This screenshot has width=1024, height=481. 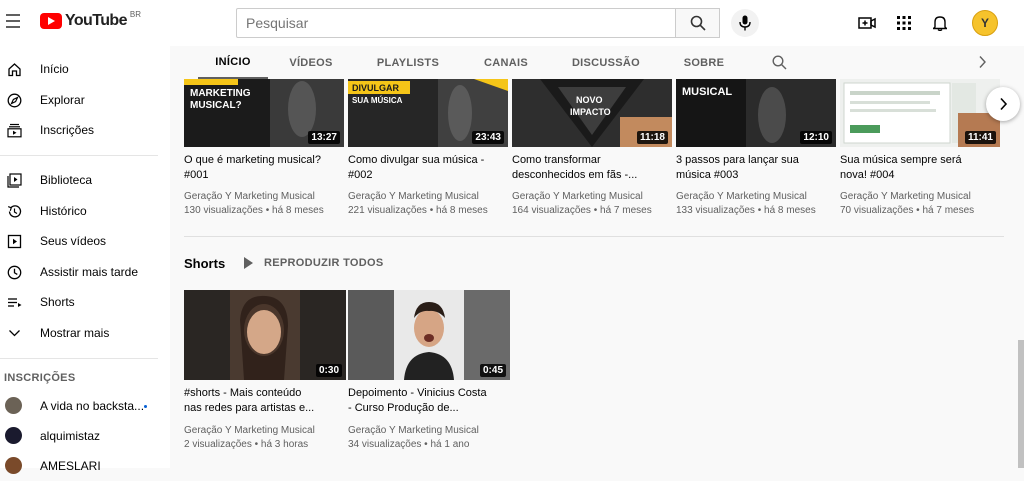 What do you see at coordinates (387, 210) in the screenshot?
I see `view-count: 221 visualizações` at bounding box center [387, 210].